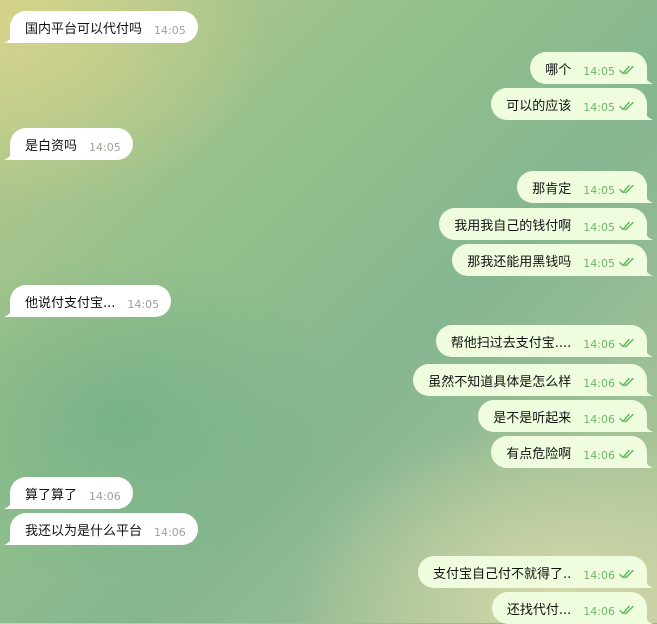 The width and height of the screenshot is (657, 624). I want to click on message-bubble: 我还以为是什么平台 14:06, so click(104, 529).